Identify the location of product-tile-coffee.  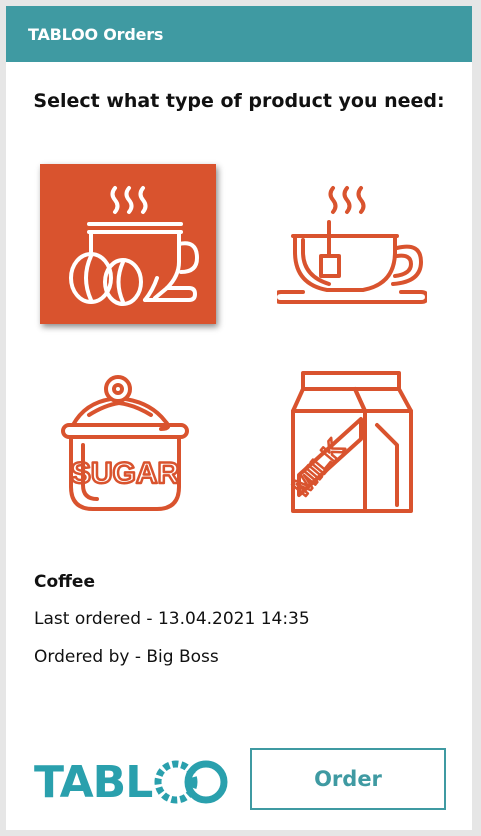
(128, 244).